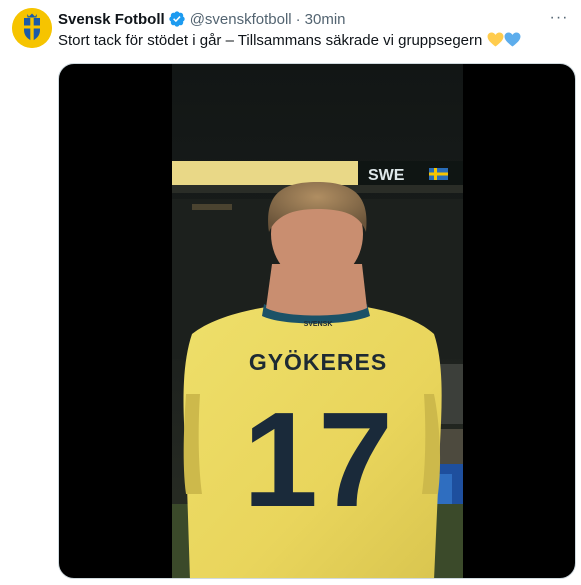 Image resolution: width=581 pixels, height=585 pixels. I want to click on jersey-number: 17, so click(318, 459).